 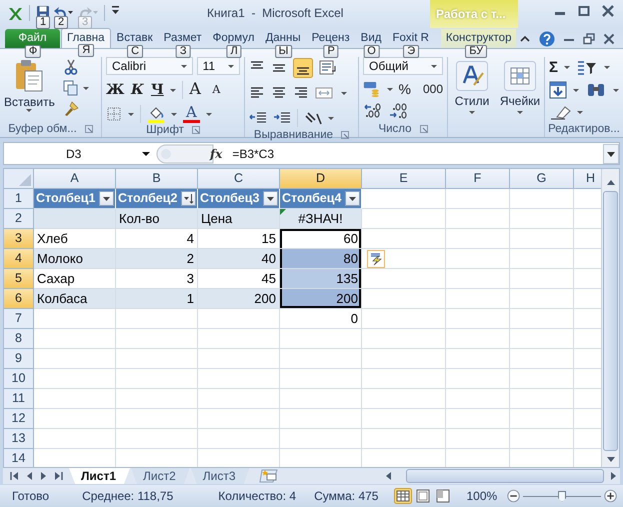 I want to click on number-format-dropdown: Общий, so click(x=403, y=66).